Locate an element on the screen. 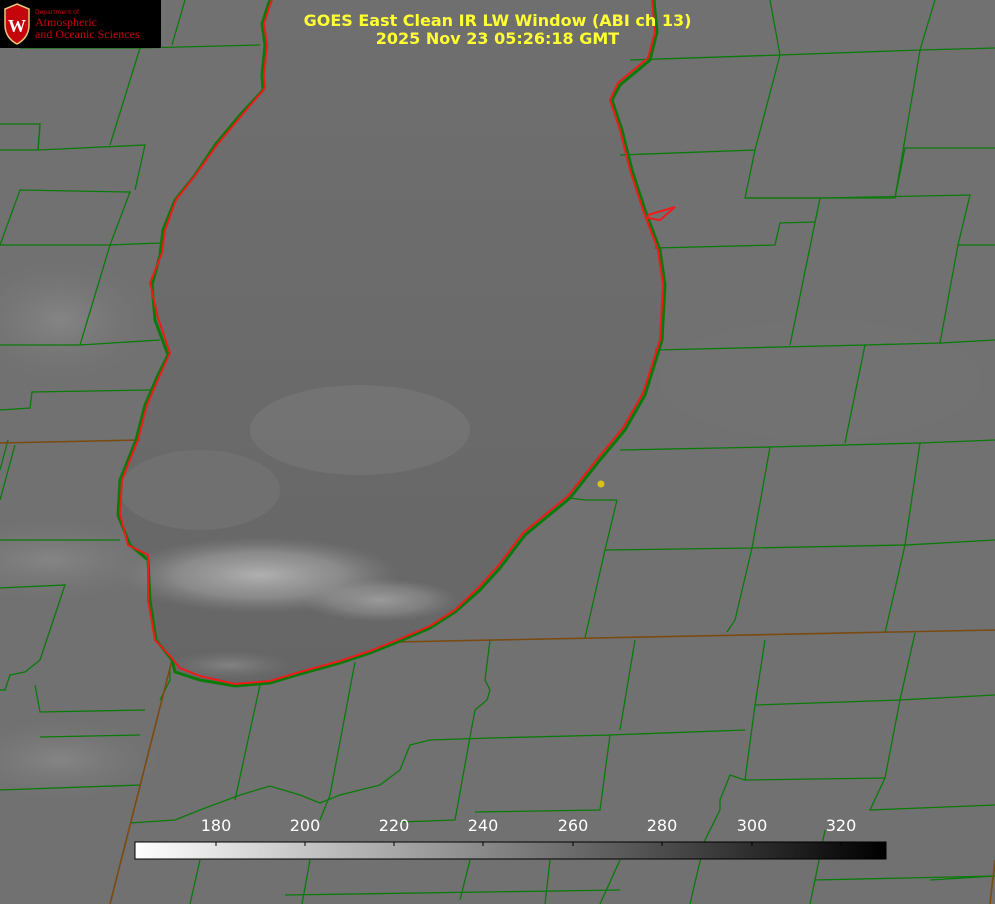 The image size is (995, 904). colorbar-tick-label: 320 is located at coordinates (841, 825).